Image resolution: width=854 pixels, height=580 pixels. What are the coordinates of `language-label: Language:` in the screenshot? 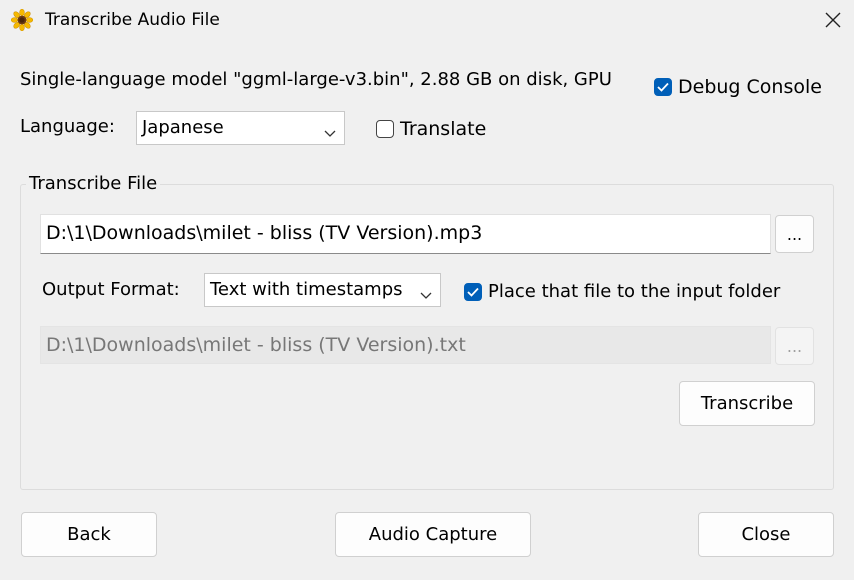 It's located at (67, 126).